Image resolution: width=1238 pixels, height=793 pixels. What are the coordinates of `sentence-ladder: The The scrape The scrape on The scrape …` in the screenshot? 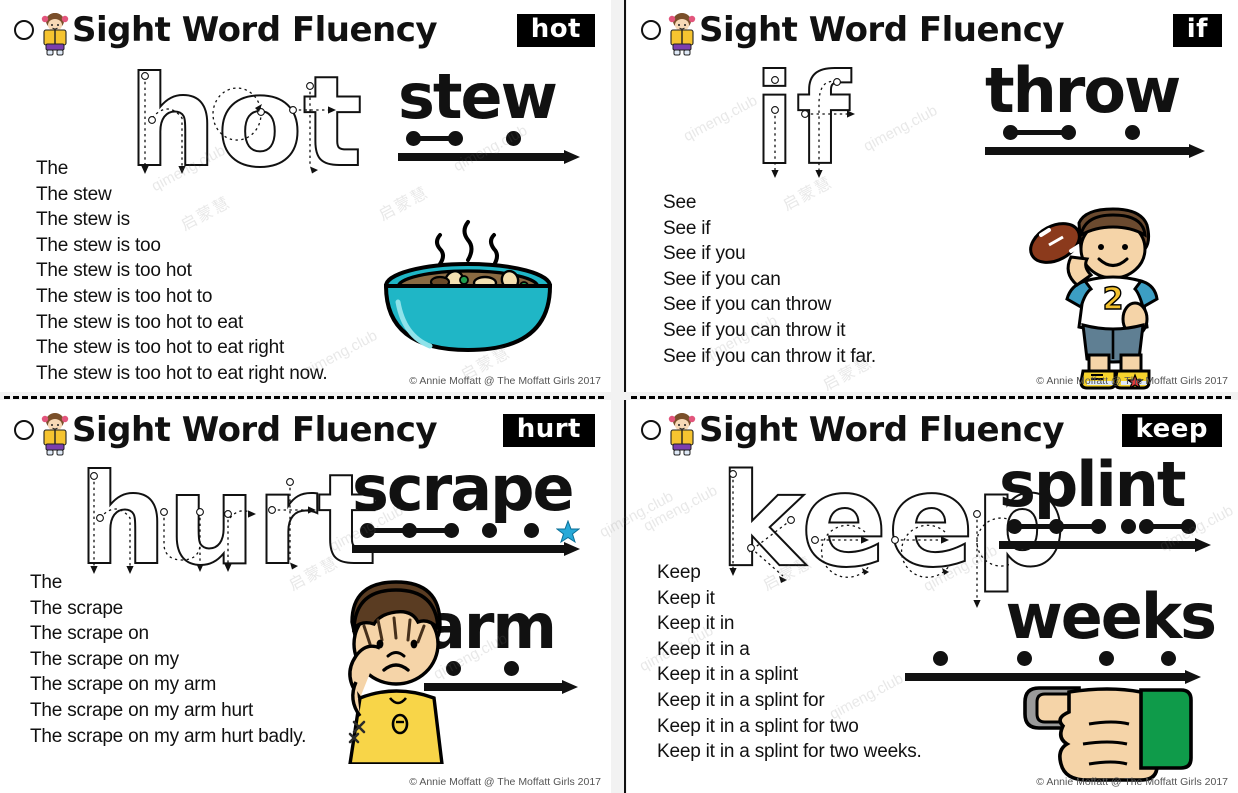 It's located at (168, 659).